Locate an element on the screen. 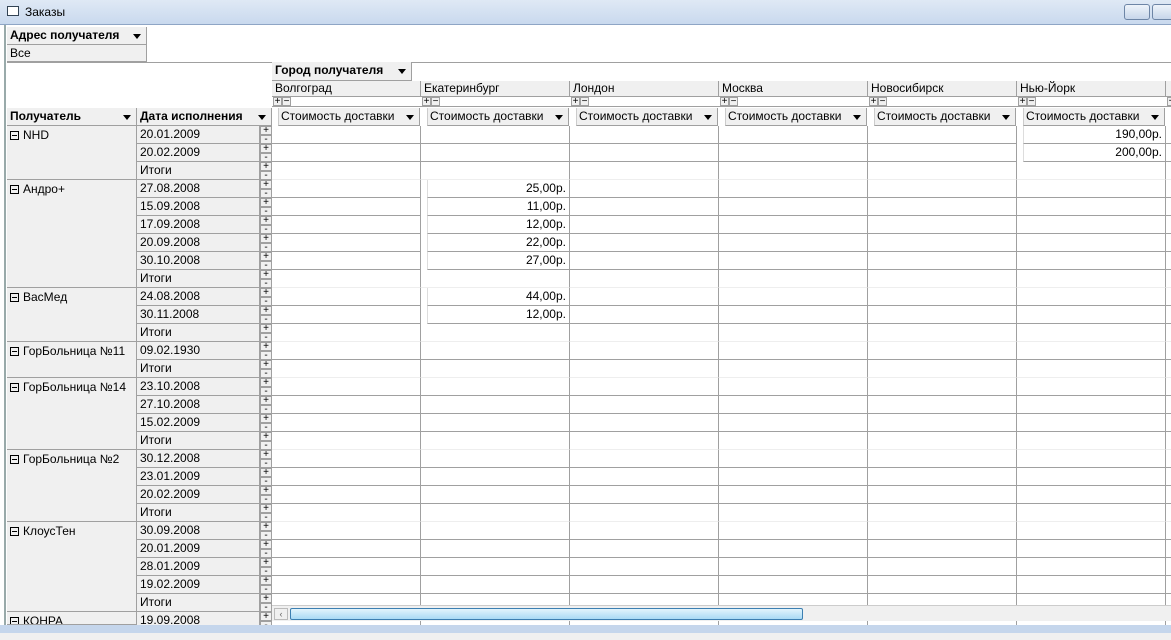 The height and width of the screenshot is (640, 1171). date-cell: 30.11.2008 is located at coordinates (198, 315).